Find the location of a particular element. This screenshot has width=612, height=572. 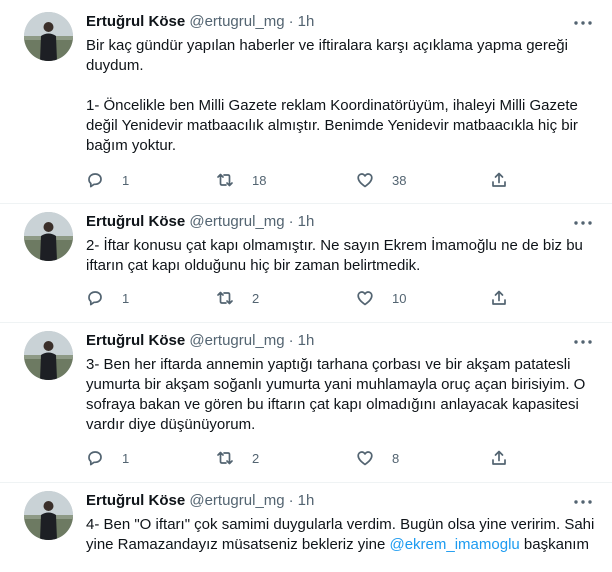

tweet-actions: 1 18 38 is located at coordinates (301, 180).